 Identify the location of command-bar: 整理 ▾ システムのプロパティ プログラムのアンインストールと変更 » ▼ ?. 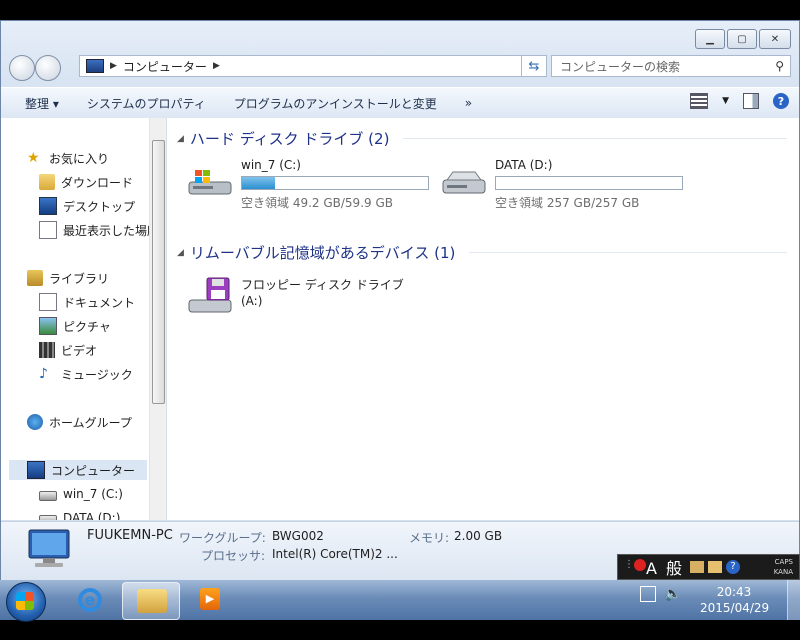
(400, 103).